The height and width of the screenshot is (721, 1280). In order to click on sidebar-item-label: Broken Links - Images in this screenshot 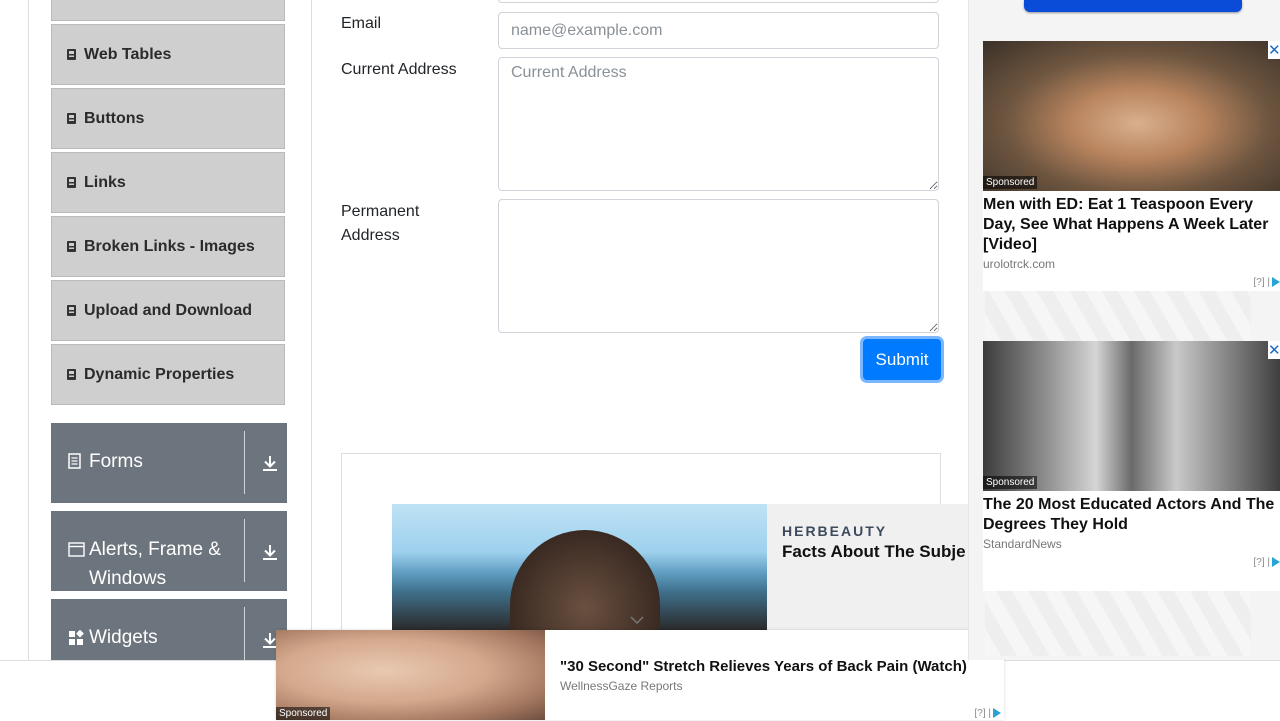, I will do `click(169, 246)`.